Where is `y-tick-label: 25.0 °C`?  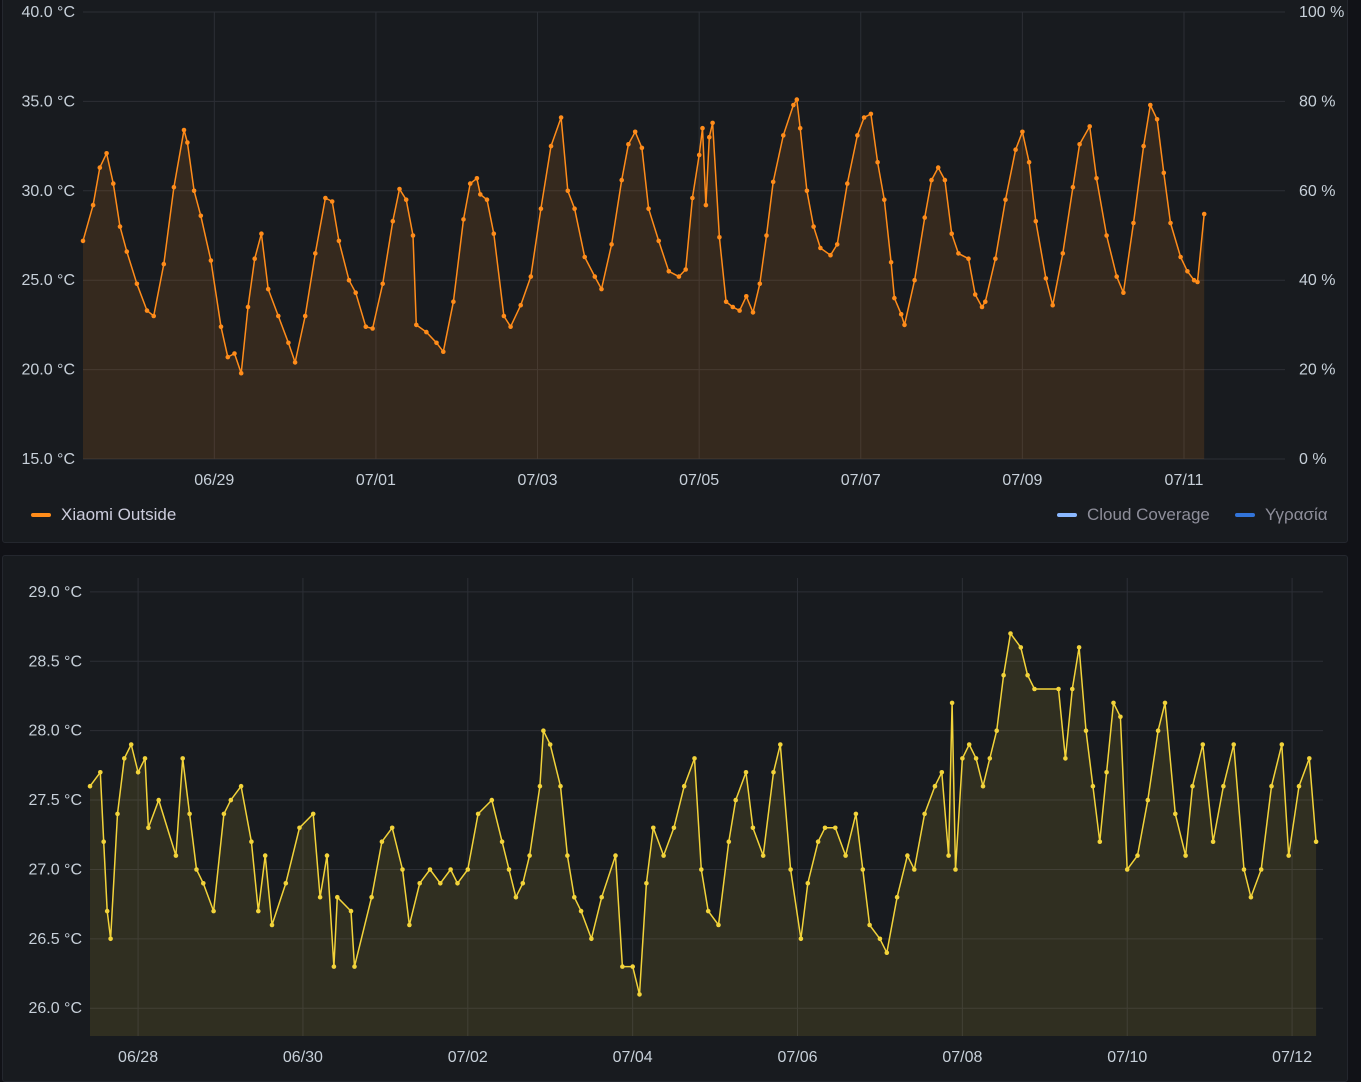 y-tick-label: 25.0 °C is located at coordinates (48, 280).